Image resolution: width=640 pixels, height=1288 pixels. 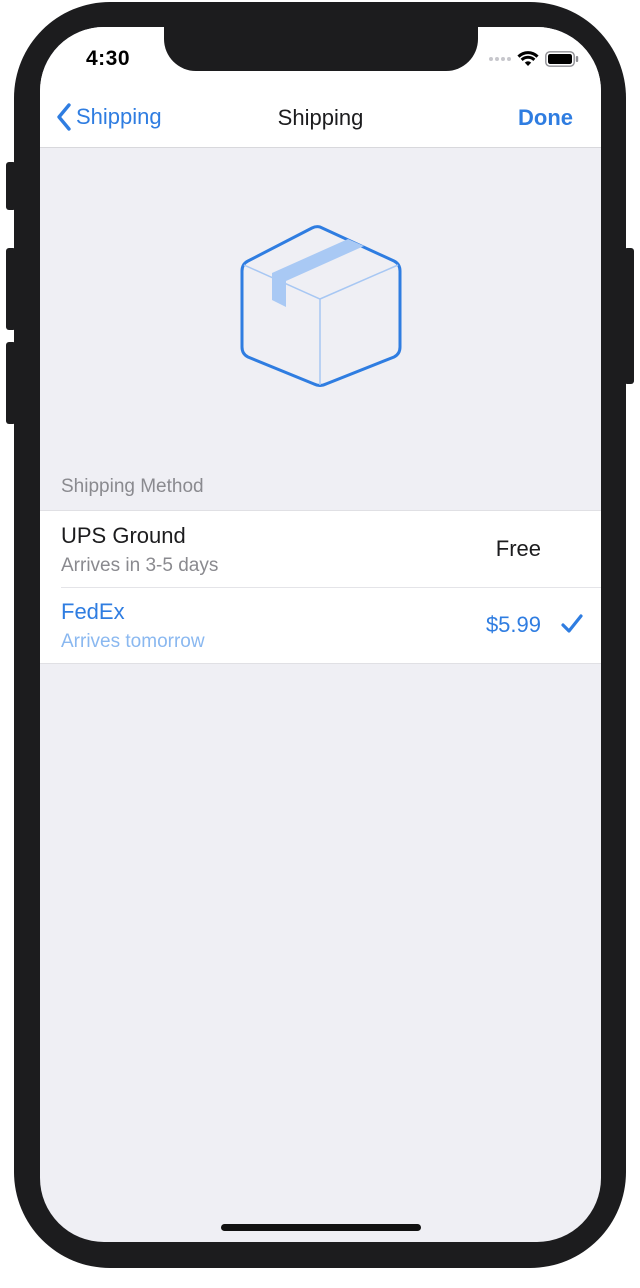 I want to click on navigation-bar: Shipping Shipping Done, so click(x=320, y=120).